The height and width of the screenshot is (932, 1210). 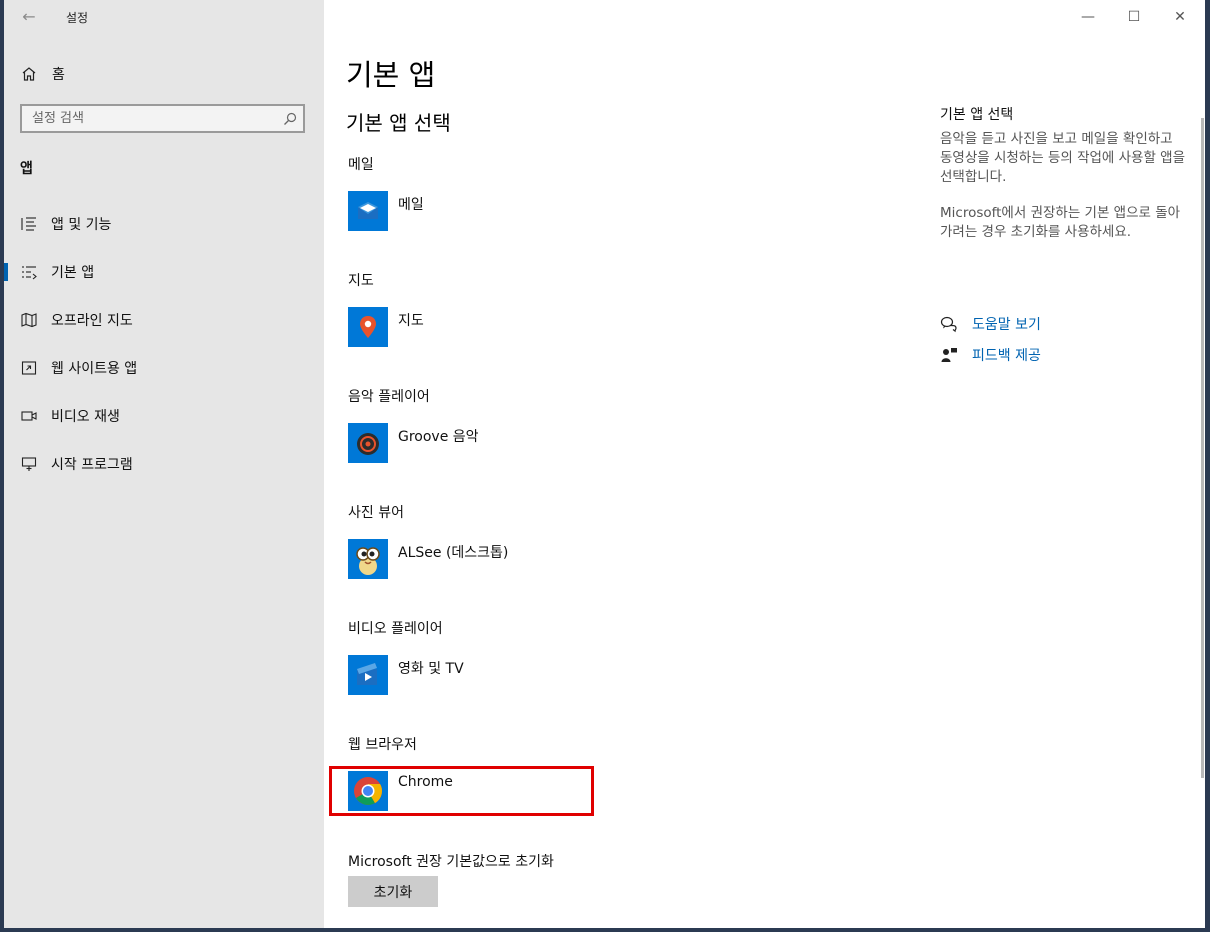 I want to click on minimize-button: —, so click(x=1088, y=17).